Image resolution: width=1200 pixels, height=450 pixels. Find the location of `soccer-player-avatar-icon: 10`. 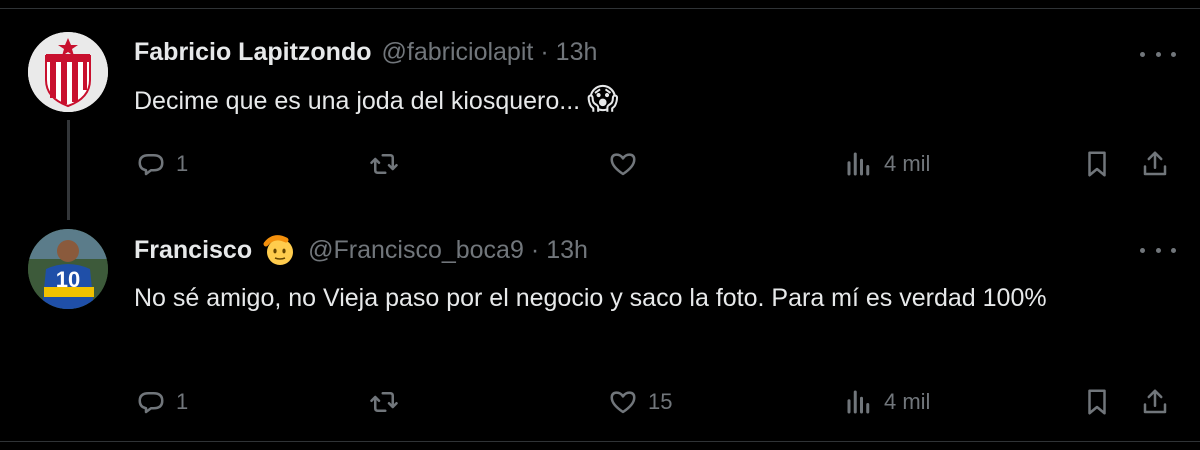

soccer-player-avatar-icon: 10 is located at coordinates (68, 269).